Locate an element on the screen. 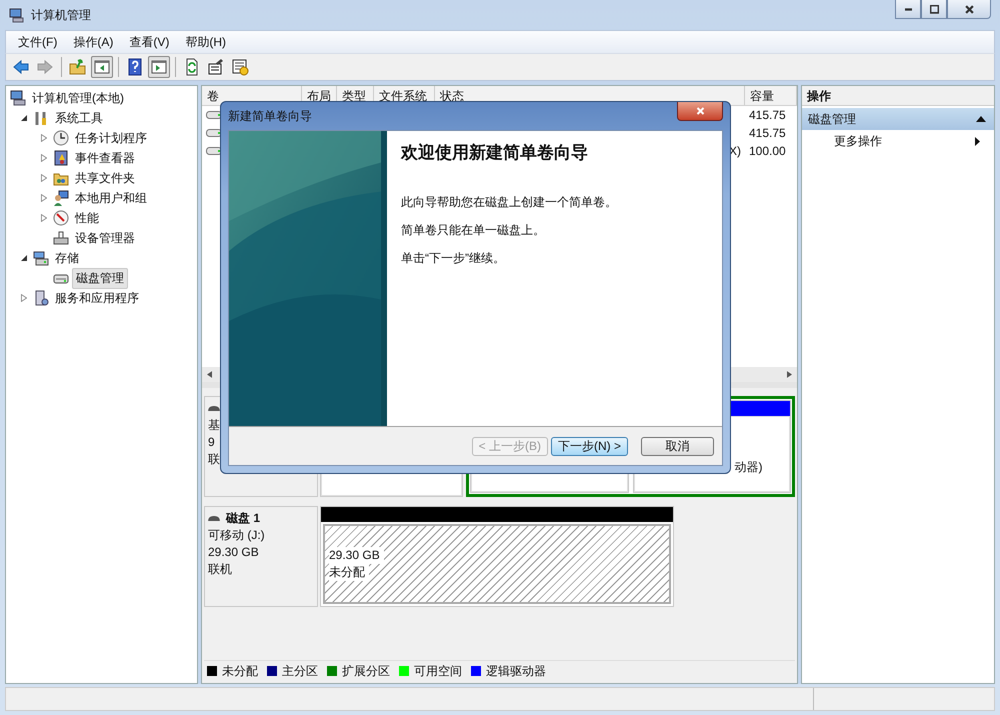 The image size is (1000, 715). storage-icon is located at coordinates (41, 258).